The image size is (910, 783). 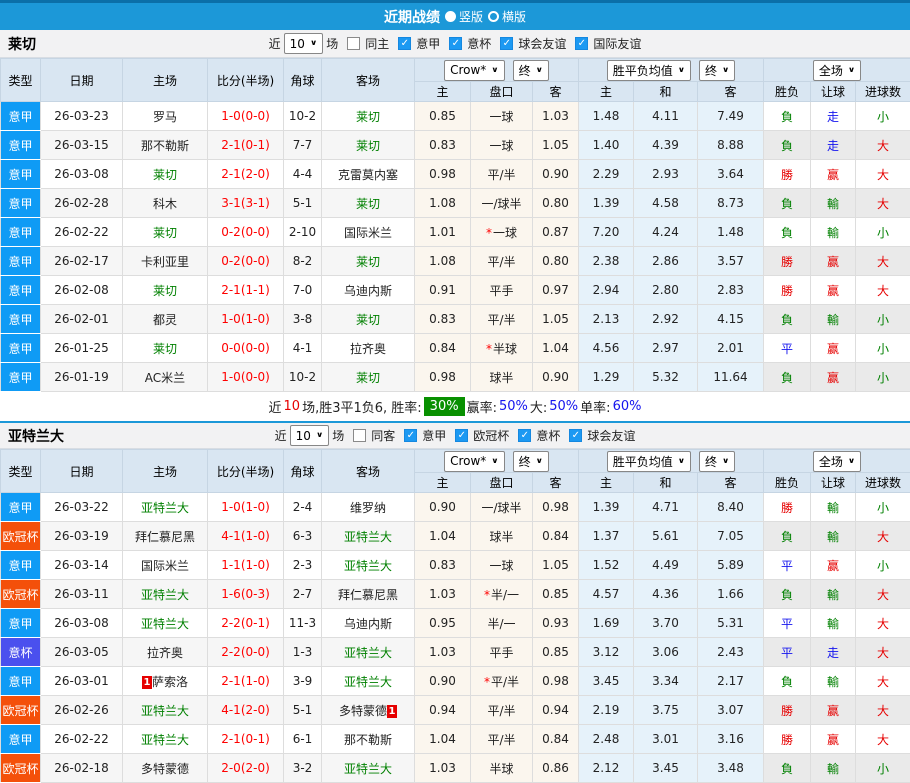 I want to click on away-team: 莱切, so click(x=368, y=116).